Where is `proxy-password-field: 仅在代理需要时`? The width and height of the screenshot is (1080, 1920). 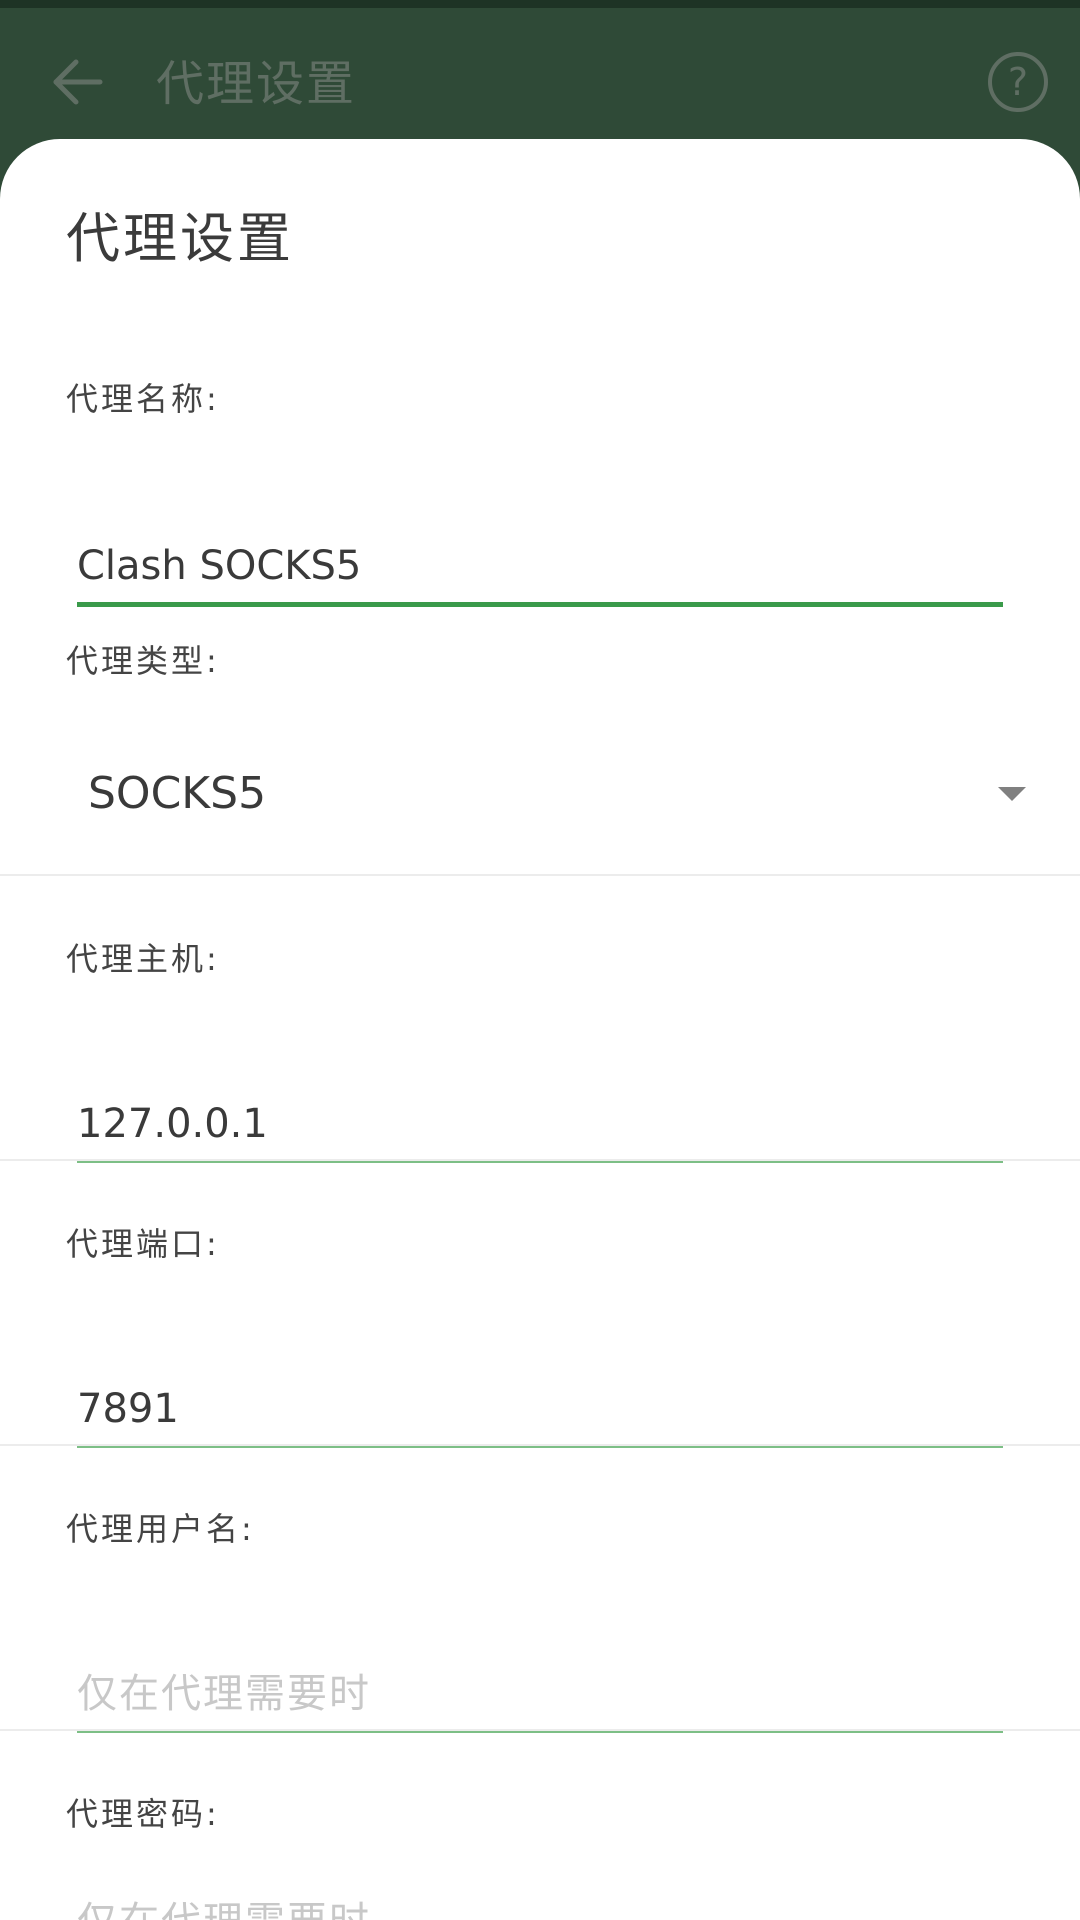 proxy-password-field: 仅在代理需要时 is located at coordinates (540, 1905).